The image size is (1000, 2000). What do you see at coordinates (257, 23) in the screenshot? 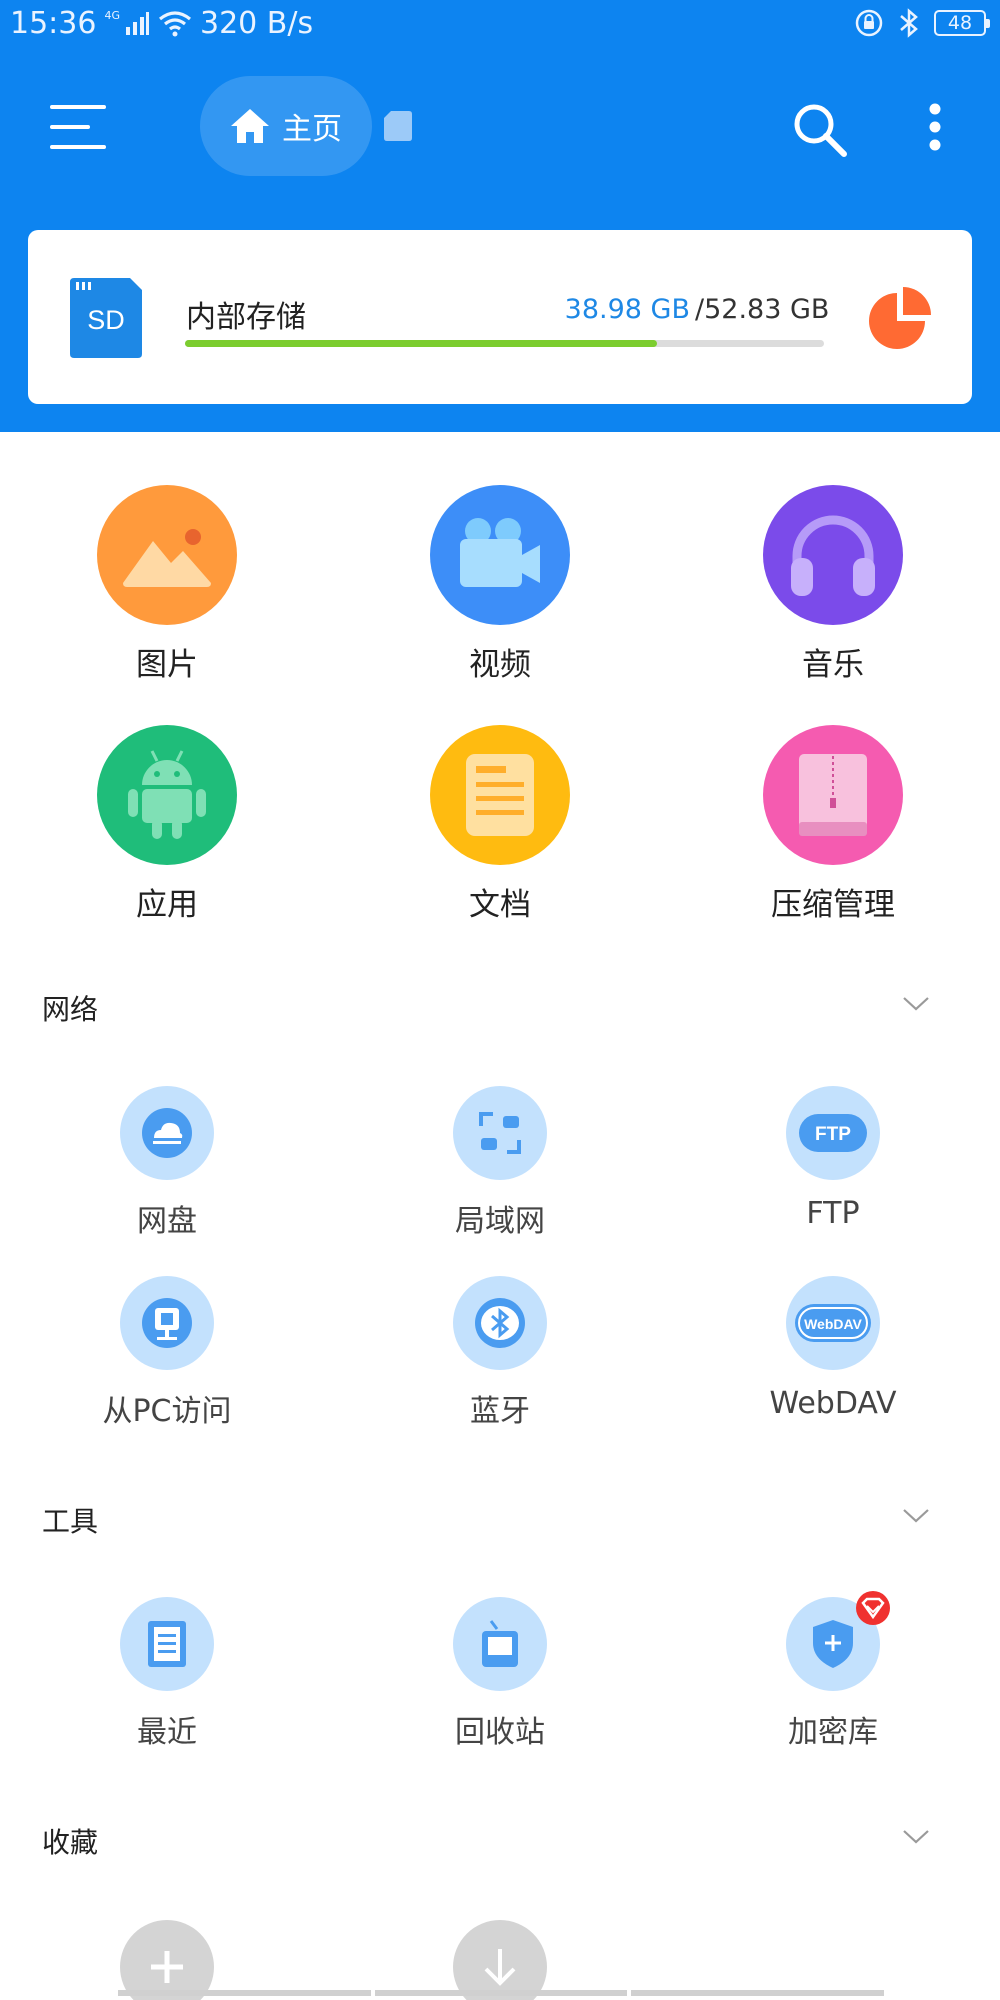
I see `network-speed: 320 B/s` at bounding box center [257, 23].